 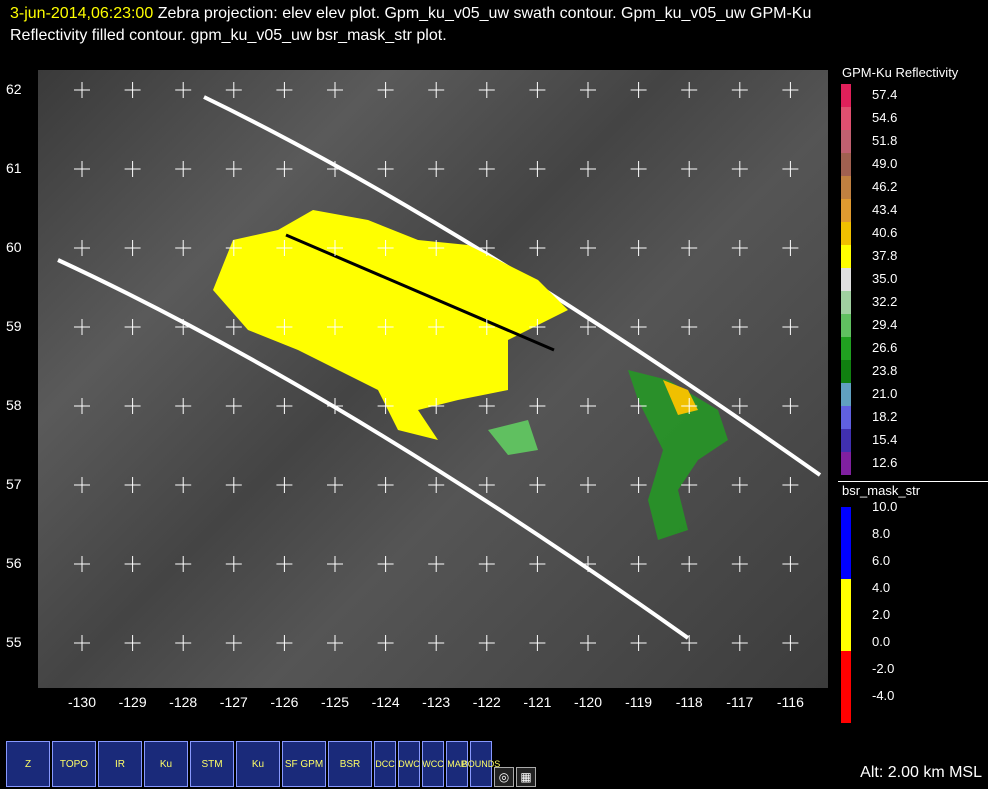 What do you see at coordinates (28, 764) in the screenshot?
I see `toolbar-button-z: Z` at bounding box center [28, 764].